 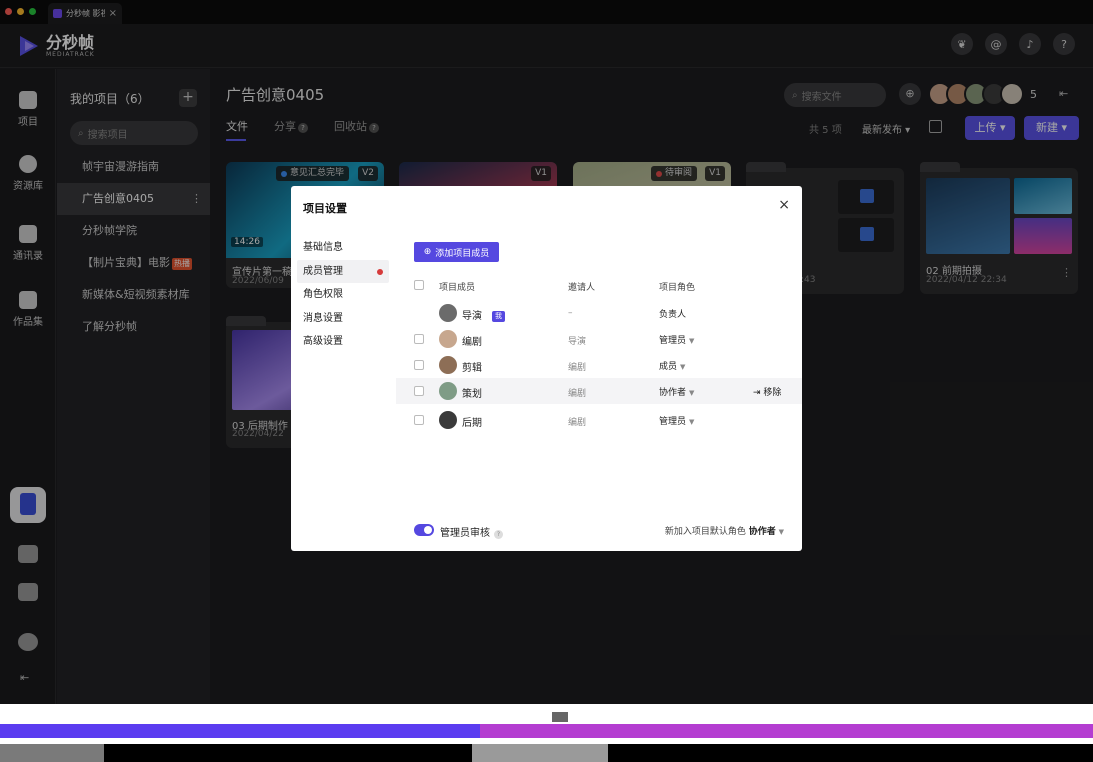 What do you see at coordinates (758, 393) in the screenshot?
I see `logout-icon: ⇥` at bounding box center [758, 393].